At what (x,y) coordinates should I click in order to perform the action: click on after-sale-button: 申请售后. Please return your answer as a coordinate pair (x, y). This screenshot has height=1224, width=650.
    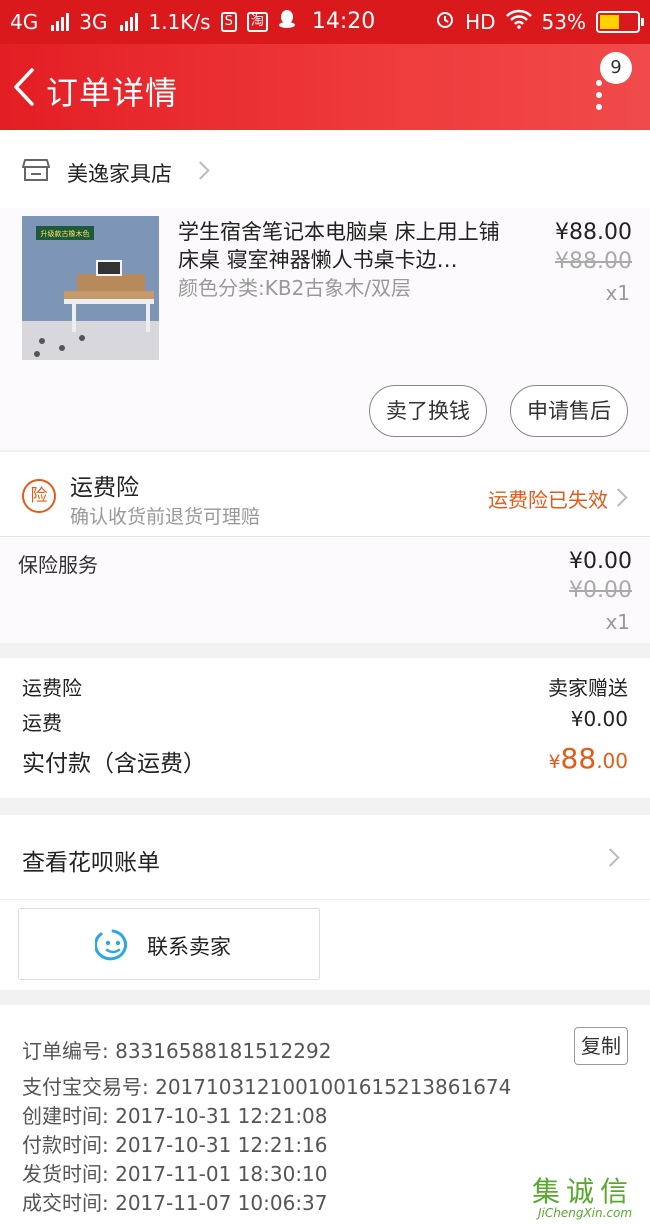
    Looking at the image, I should click on (569, 411).